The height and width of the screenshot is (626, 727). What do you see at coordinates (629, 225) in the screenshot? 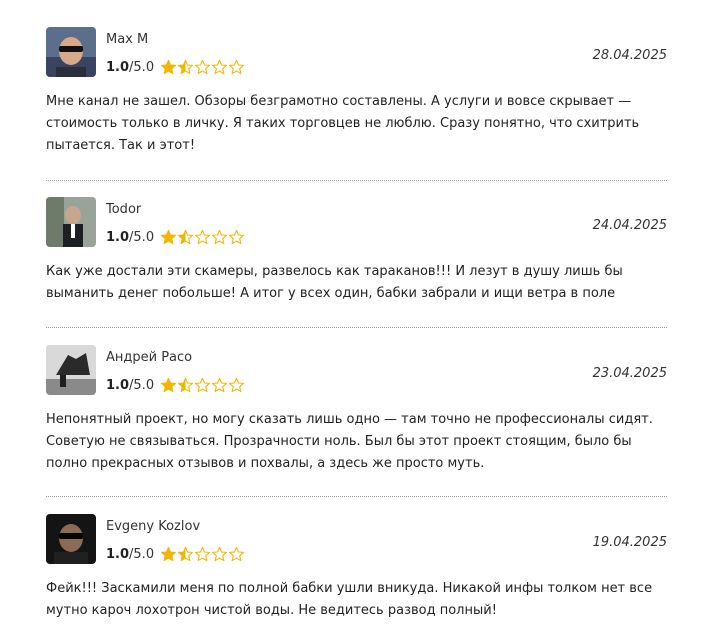
I see `review-date: 24.04.2025` at bounding box center [629, 225].